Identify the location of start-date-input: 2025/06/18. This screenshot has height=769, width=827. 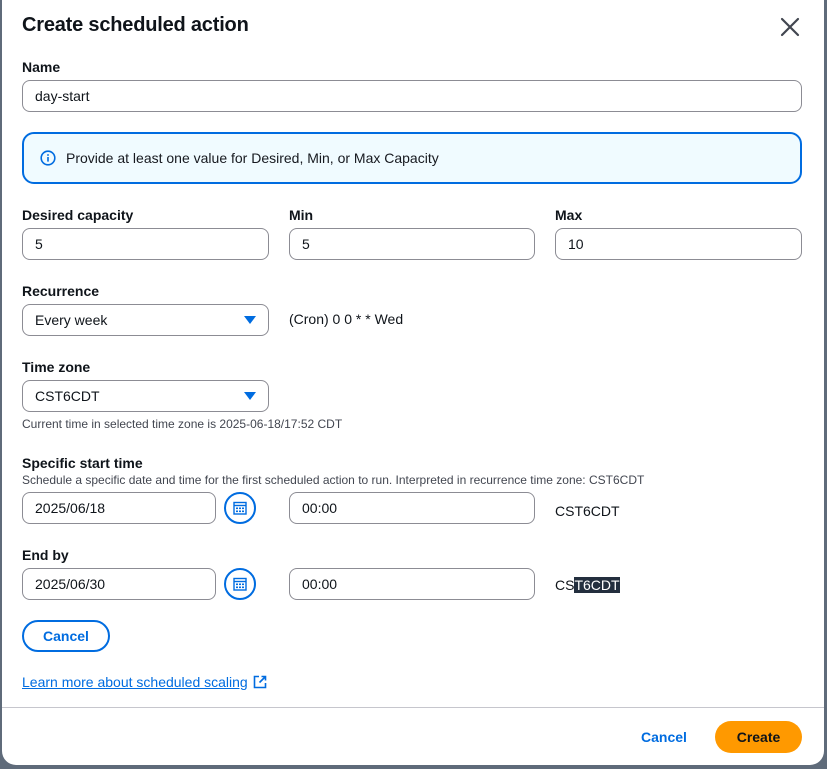
(119, 508).